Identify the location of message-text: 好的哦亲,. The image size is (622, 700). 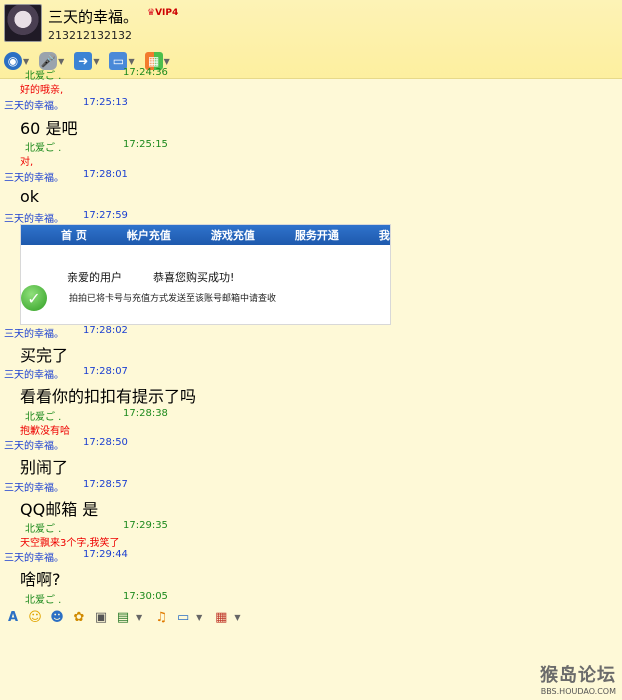
(42, 90).